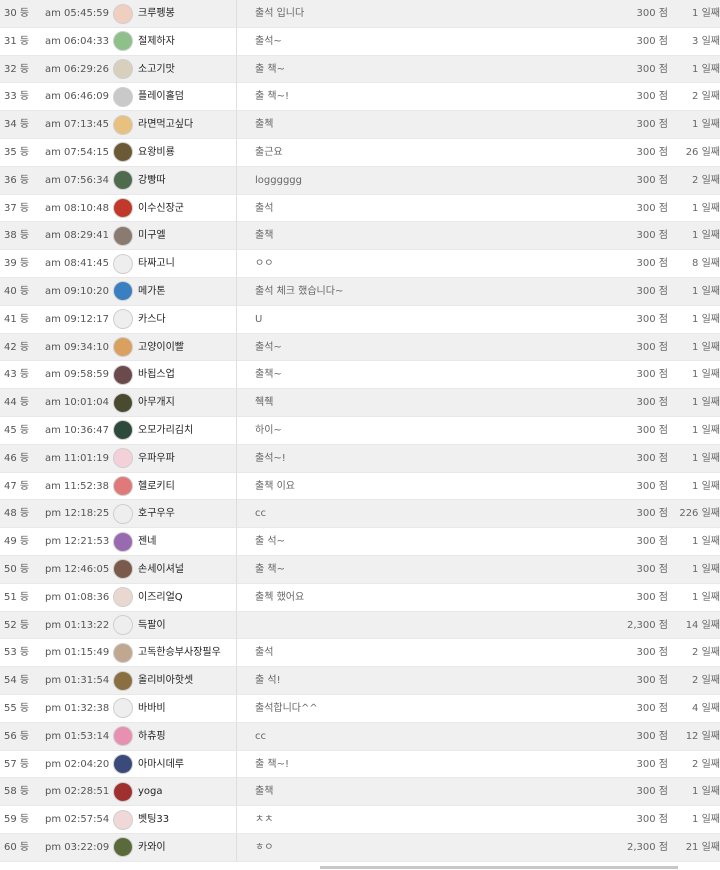 Image resolution: width=720 pixels, height=870 pixels. What do you see at coordinates (165, 430) in the screenshot?
I see `nickname: 오모가리김치` at bounding box center [165, 430].